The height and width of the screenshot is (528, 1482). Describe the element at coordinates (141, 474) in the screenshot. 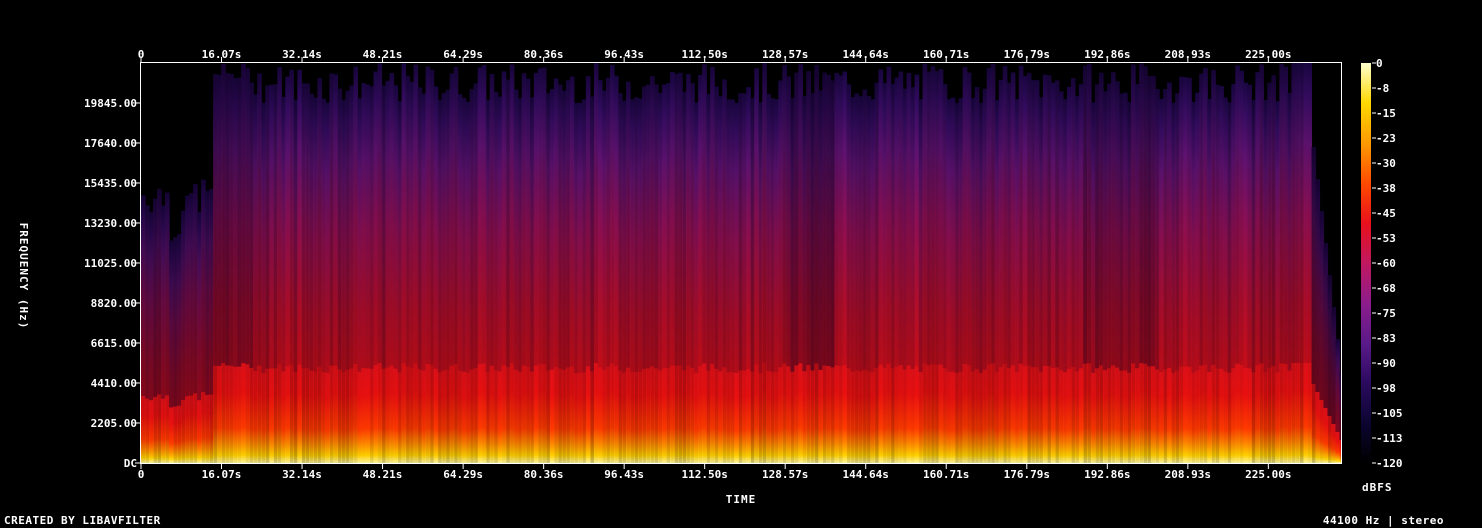

I see `x-tick-label: 0` at that location.